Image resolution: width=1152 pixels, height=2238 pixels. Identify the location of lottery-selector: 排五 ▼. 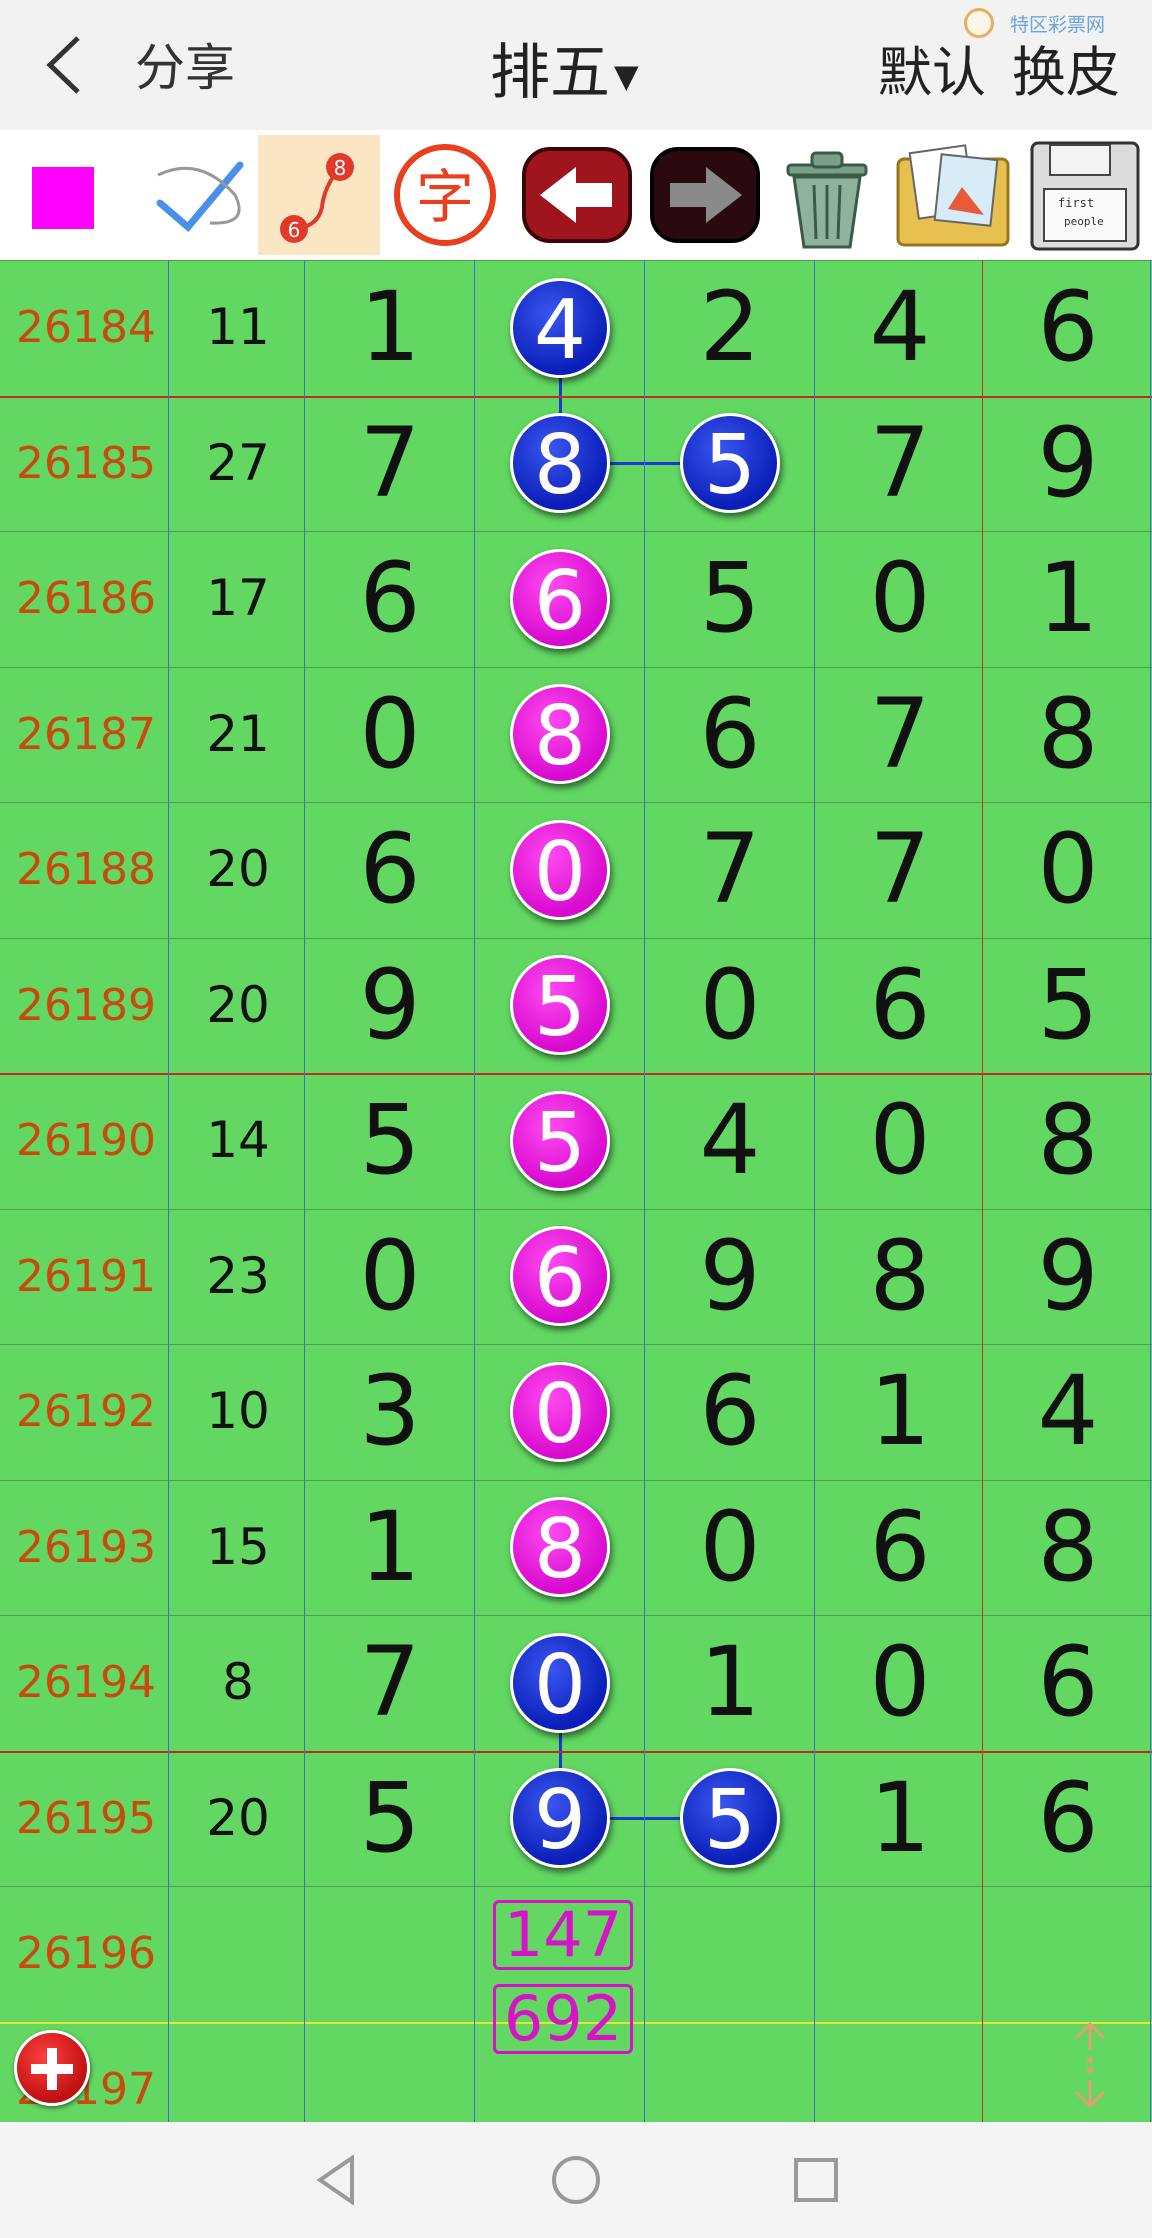
(564, 67).